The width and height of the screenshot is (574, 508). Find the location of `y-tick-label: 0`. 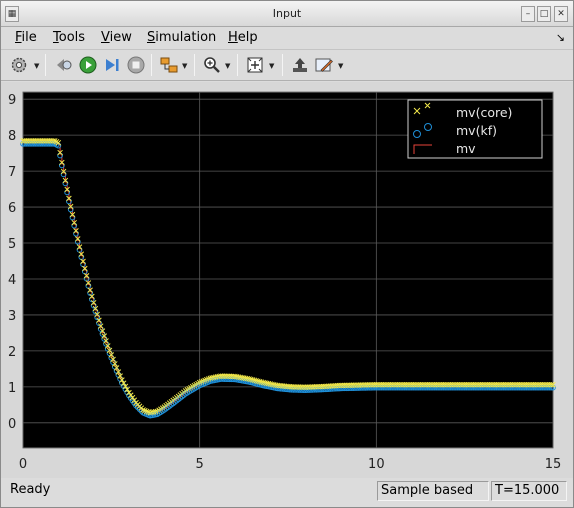

y-tick-label: 0 is located at coordinates (12, 424).